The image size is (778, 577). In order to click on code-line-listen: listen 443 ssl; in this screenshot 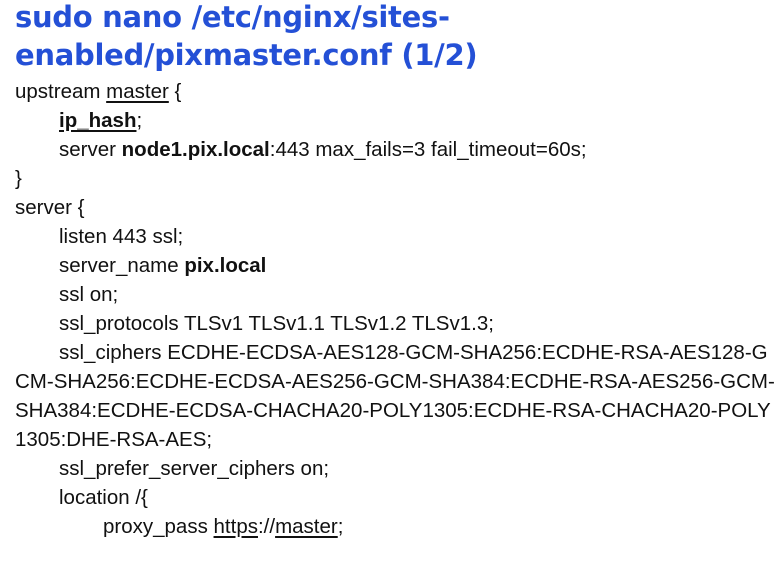, I will do `click(121, 236)`.